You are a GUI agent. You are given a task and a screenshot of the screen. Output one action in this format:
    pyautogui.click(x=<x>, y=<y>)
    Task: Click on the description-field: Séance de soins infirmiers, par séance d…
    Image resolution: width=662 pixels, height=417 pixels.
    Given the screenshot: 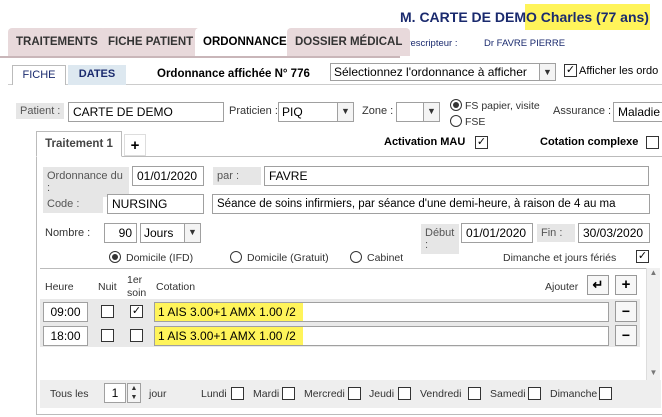 What is the action you would take?
    pyautogui.click(x=431, y=204)
    